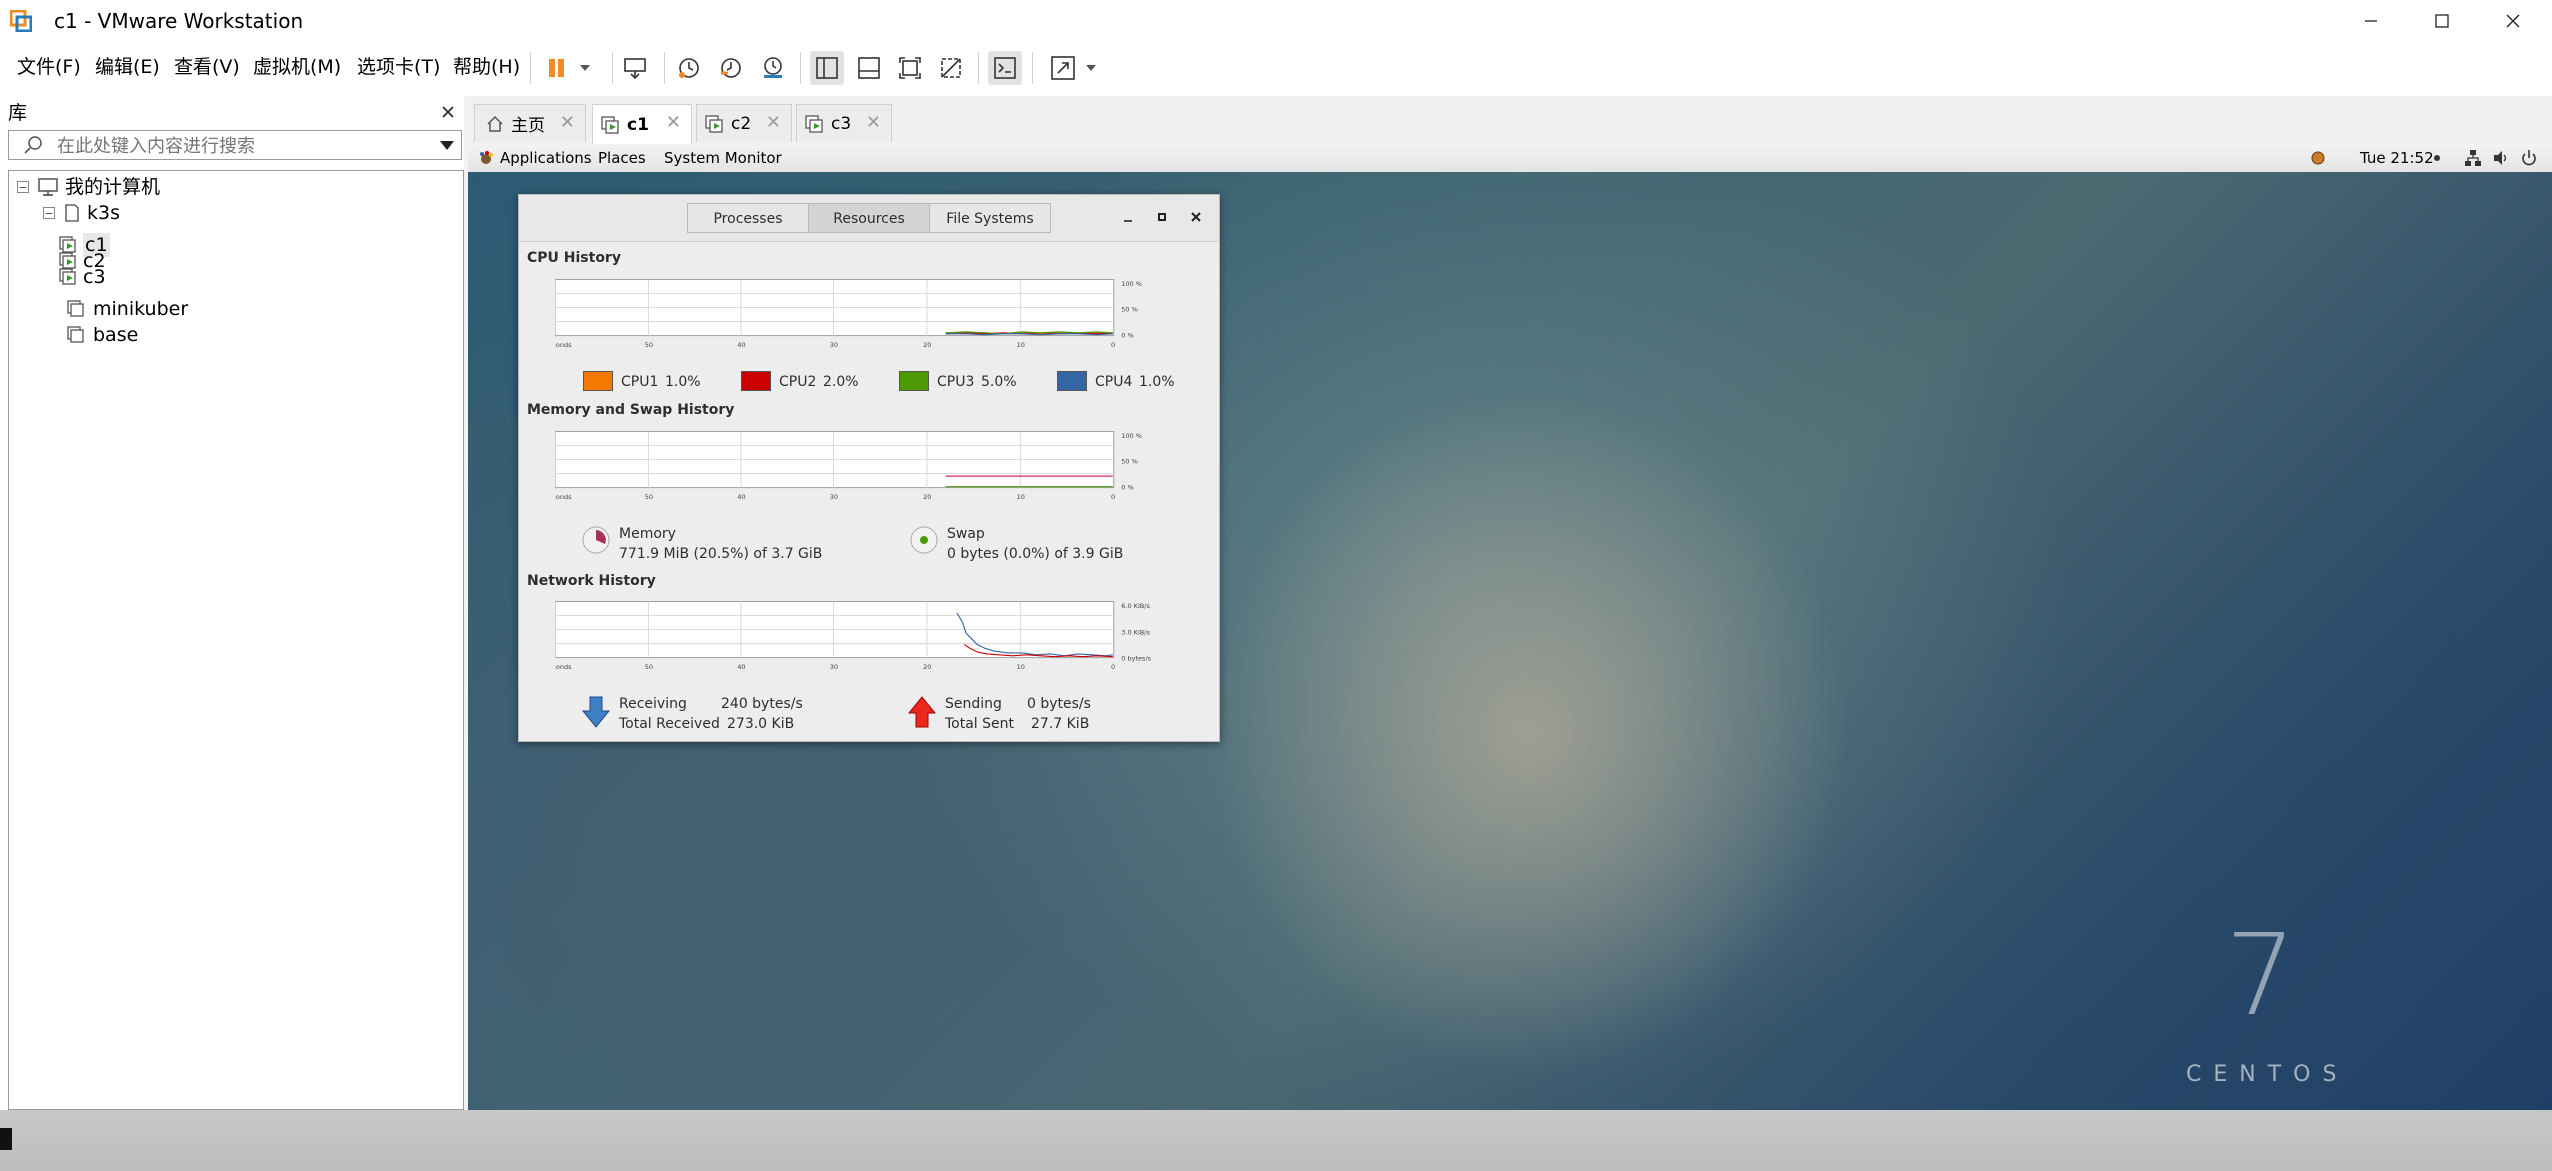  Describe the element at coordinates (102, 335) in the screenshot. I see `tree-item-base: base` at that location.